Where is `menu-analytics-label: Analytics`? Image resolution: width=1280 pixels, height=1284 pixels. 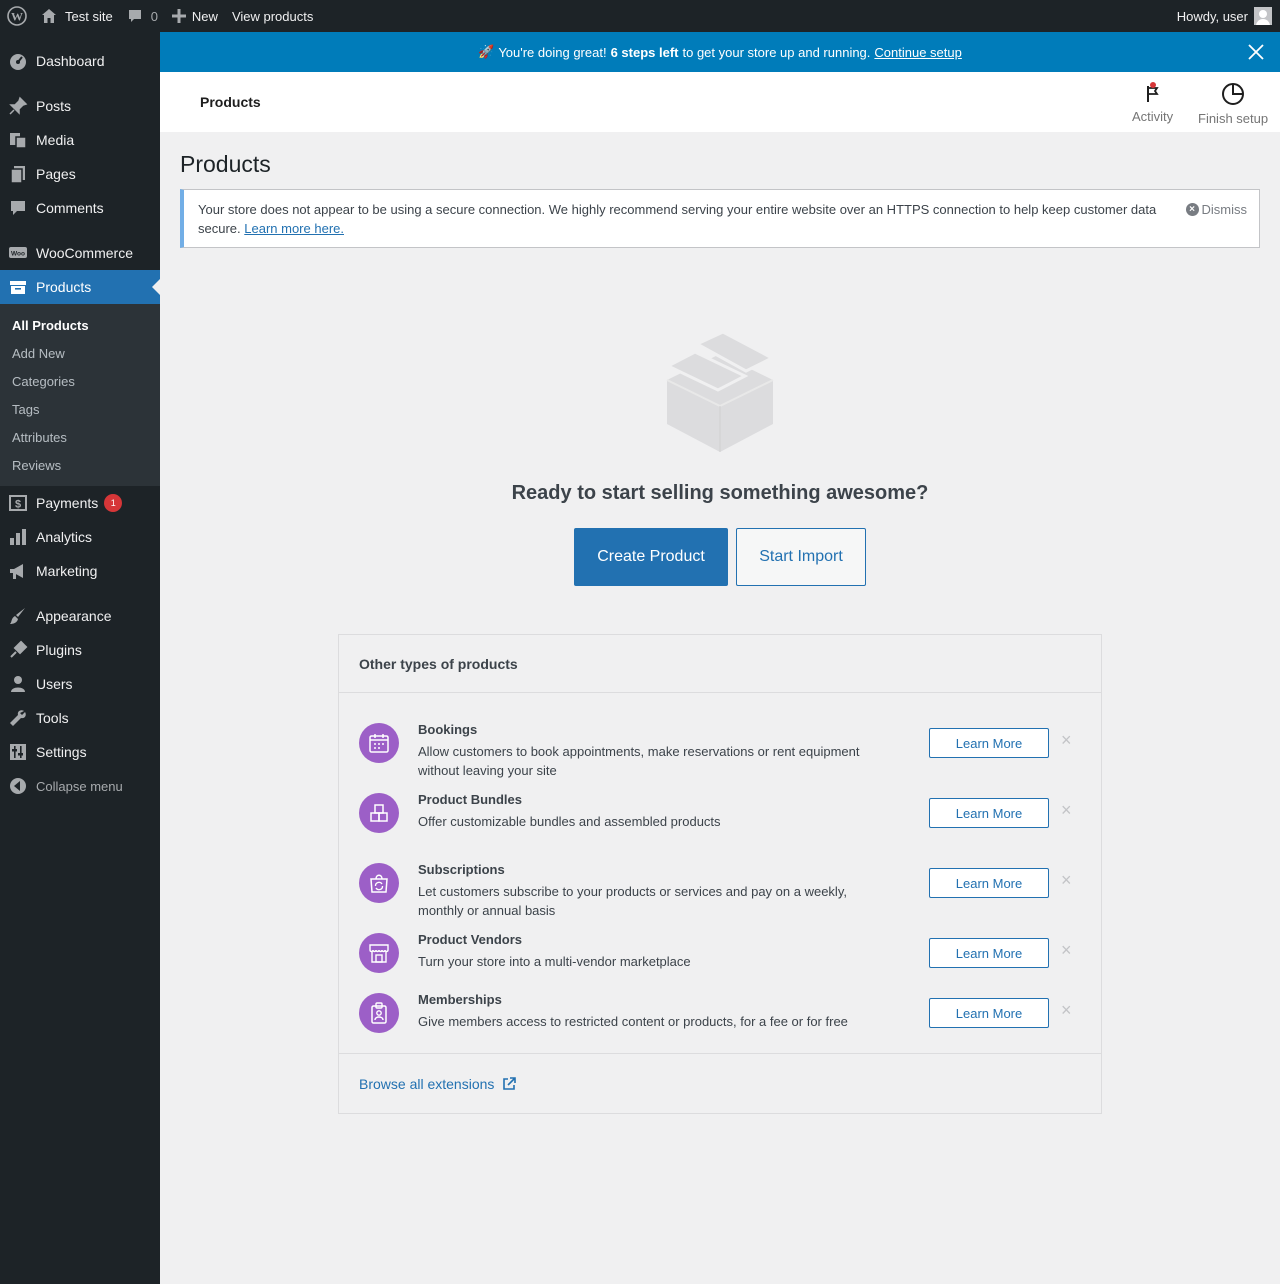 menu-analytics-label: Analytics is located at coordinates (64, 537).